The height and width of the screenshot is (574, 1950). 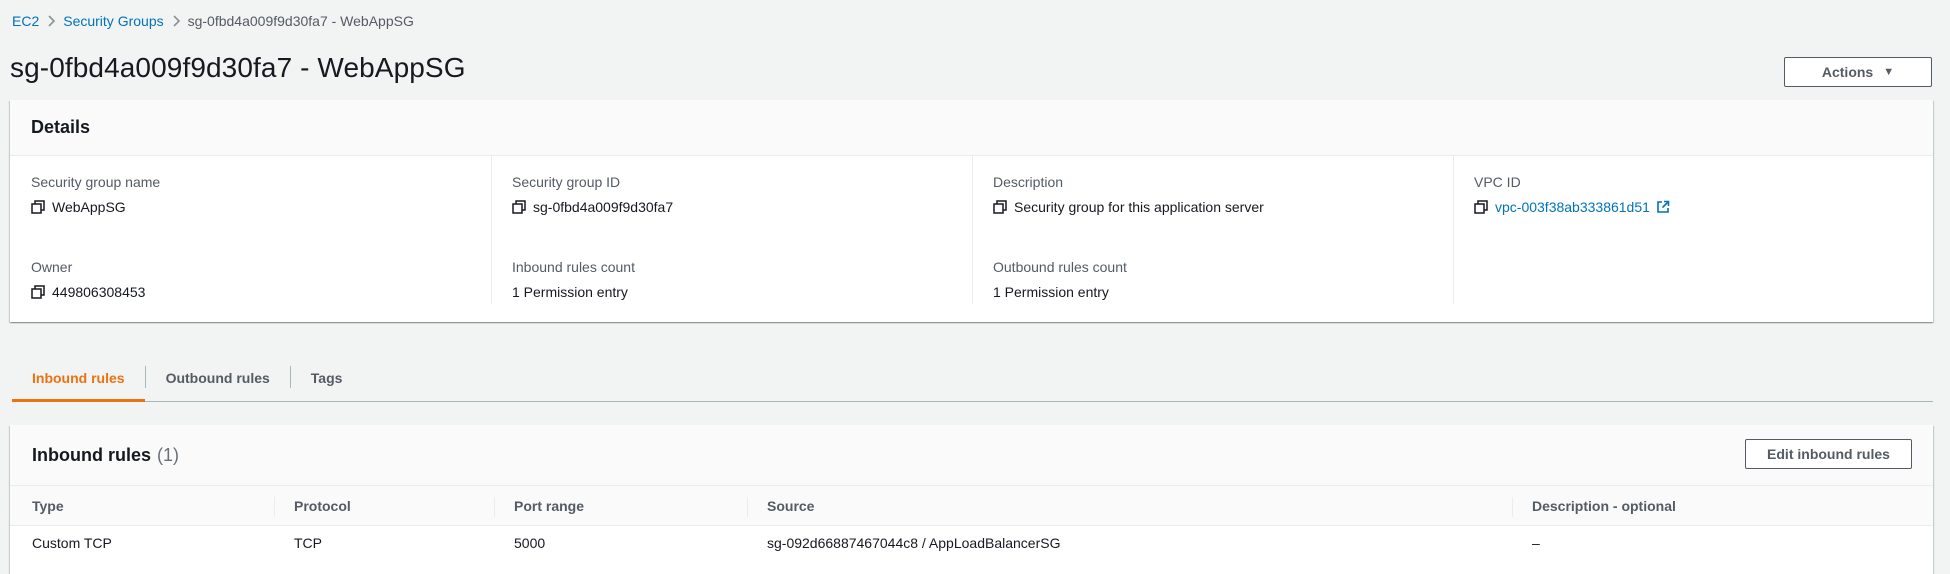 What do you see at coordinates (1028, 182) in the screenshot?
I see `description-label: Description` at bounding box center [1028, 182].